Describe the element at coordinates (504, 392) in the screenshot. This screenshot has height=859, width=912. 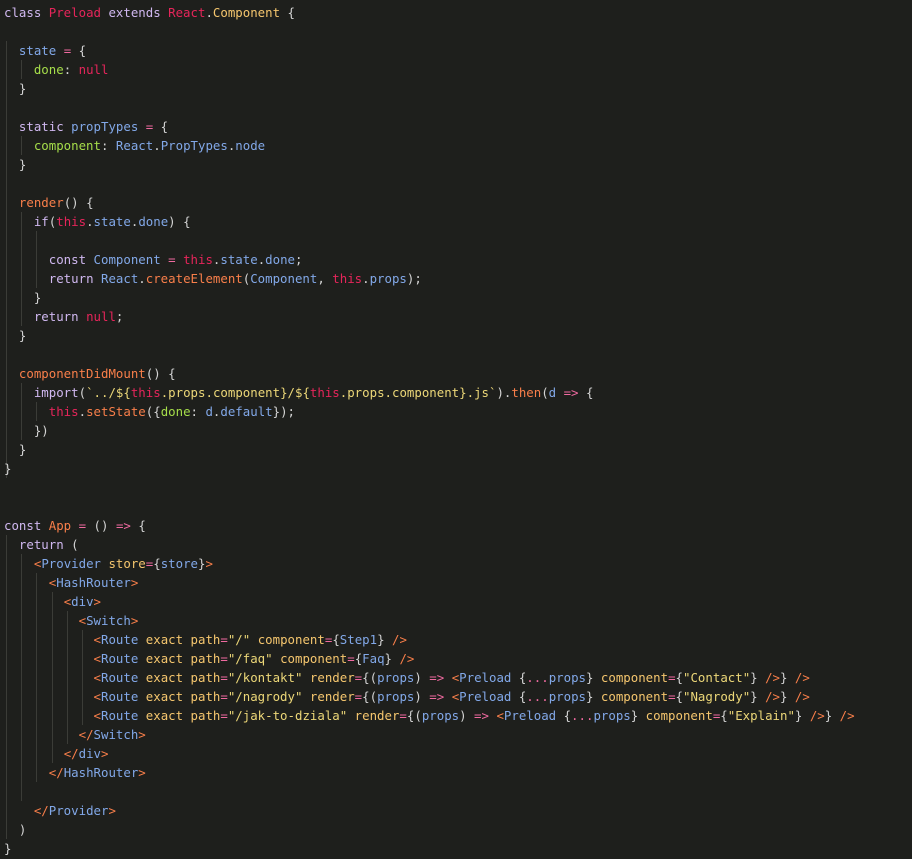
I see `code-token: ).` at that location.